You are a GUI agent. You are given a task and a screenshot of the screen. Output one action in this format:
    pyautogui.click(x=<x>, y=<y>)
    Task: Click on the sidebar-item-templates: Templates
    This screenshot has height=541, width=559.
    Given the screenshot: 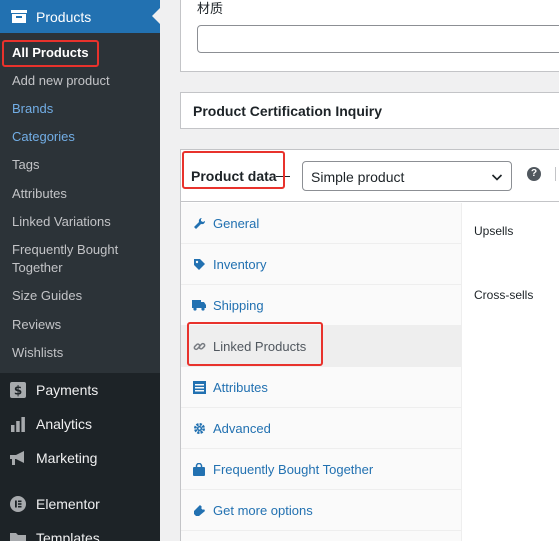 What is the action you would take?
    pyautogui.click(x=80, y=531)
    